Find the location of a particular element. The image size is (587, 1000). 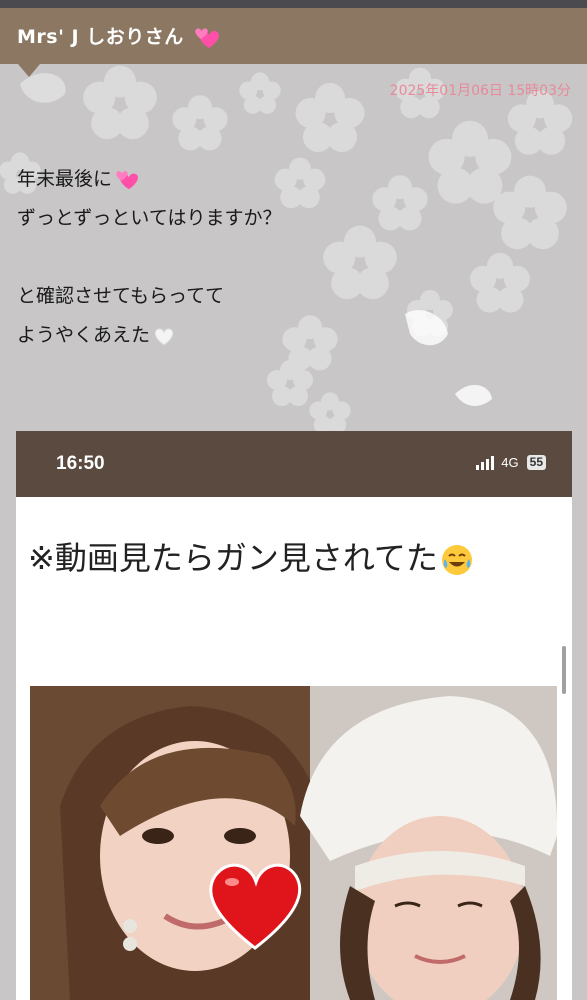

white-heart-icon is located at coordinates (164, 336).